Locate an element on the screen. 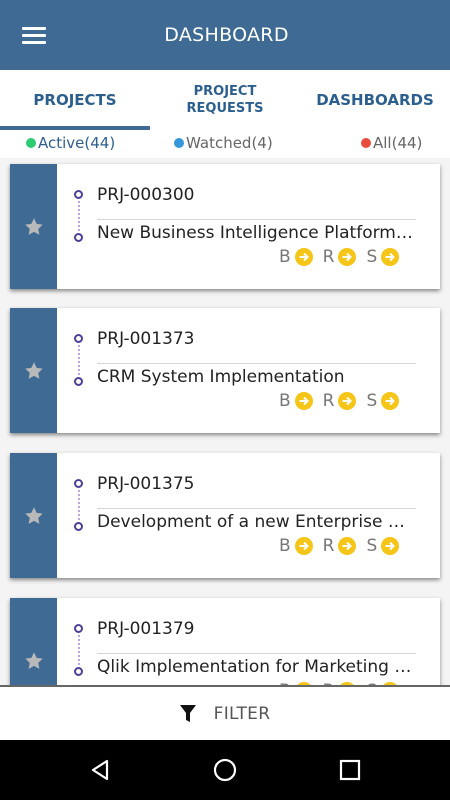 This screenshot has width=450, height=800. all-dot-icon is located at coordinates (366, 143).